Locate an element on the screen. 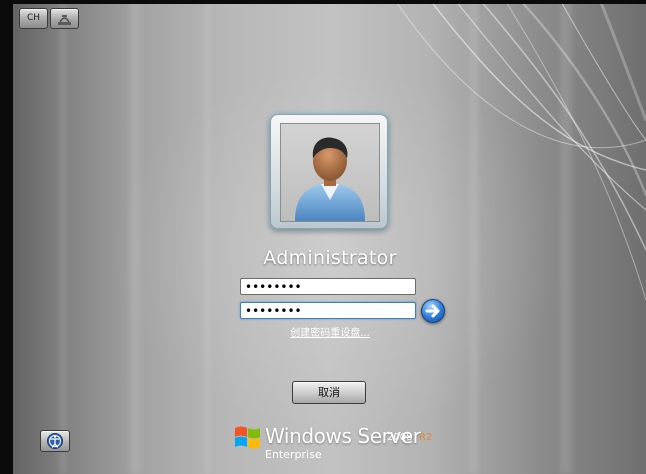  product-release: R2 is located at coordinates (426, 437).